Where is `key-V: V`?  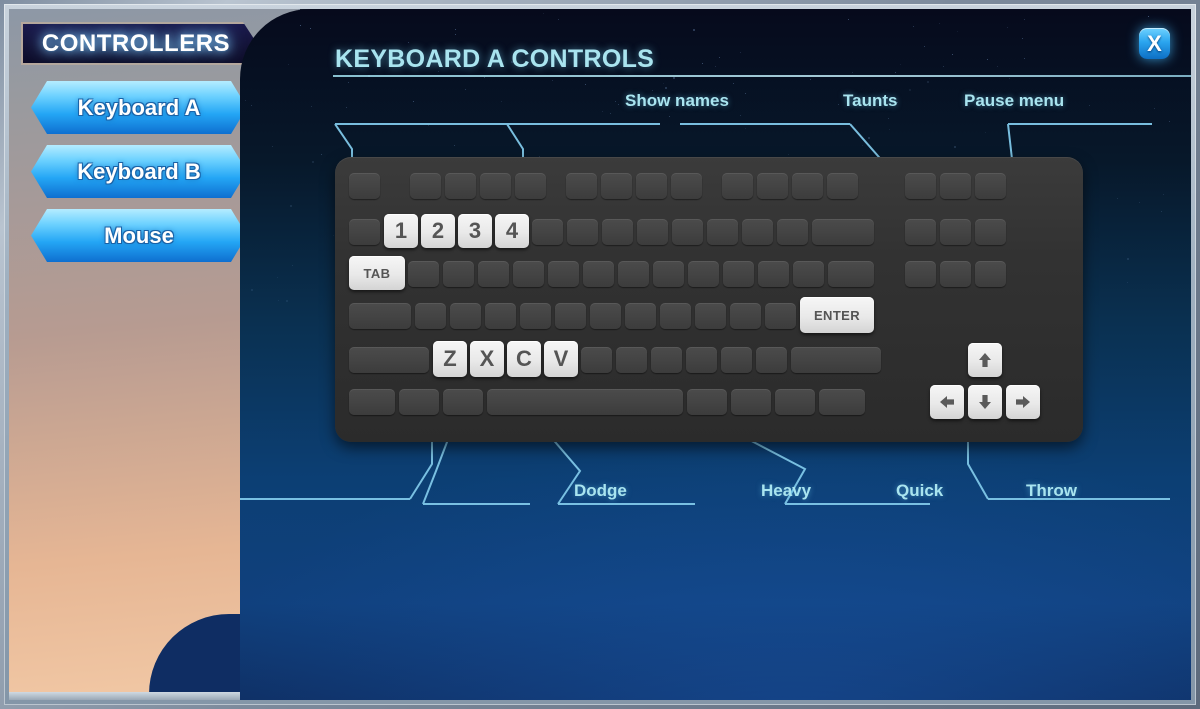 key-V: V is located at coordinates (561, 359).